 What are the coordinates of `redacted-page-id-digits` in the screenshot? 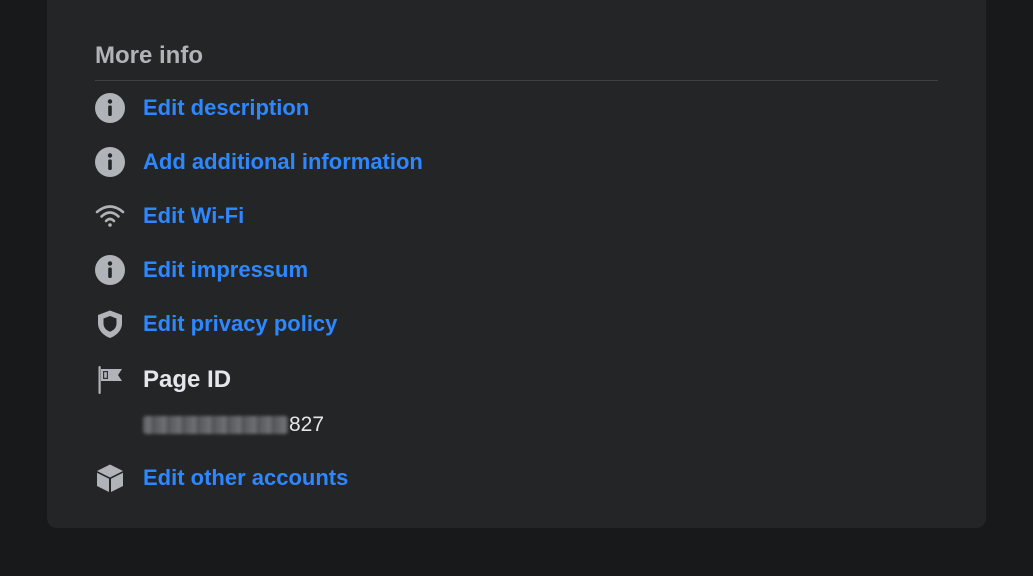 It's located at (215, 425).